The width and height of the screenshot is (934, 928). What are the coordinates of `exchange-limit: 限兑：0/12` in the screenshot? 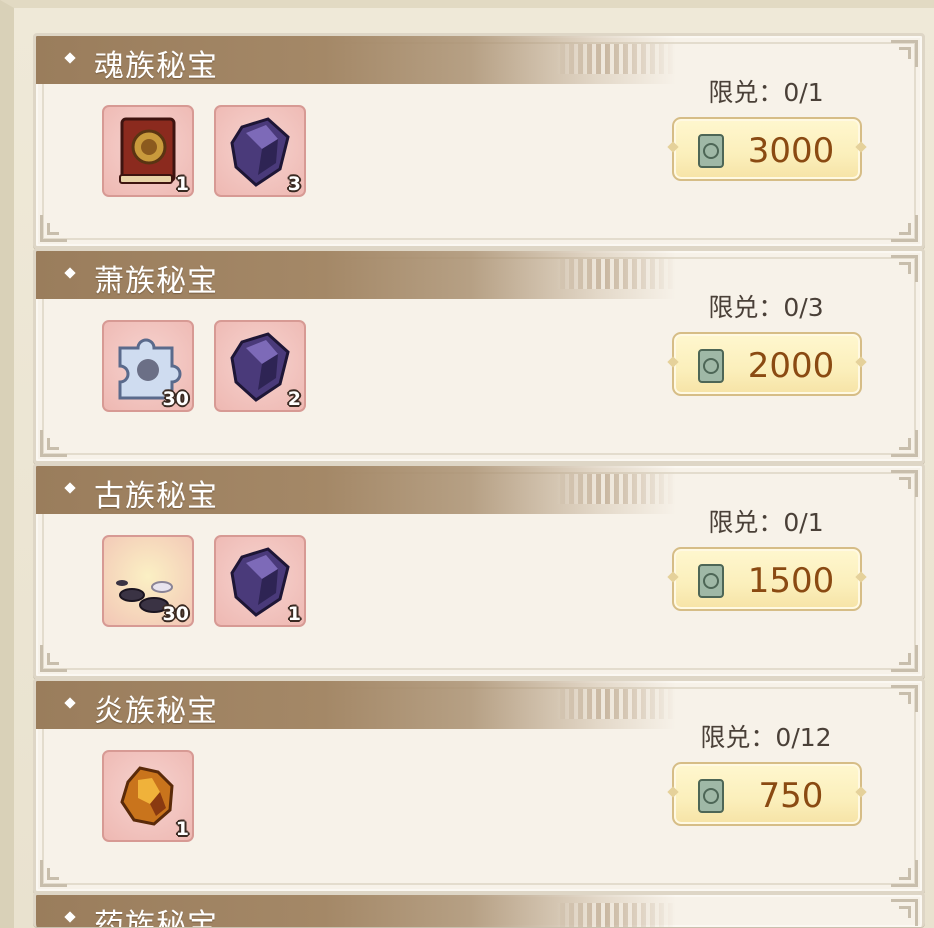 It's located at (766, 737).